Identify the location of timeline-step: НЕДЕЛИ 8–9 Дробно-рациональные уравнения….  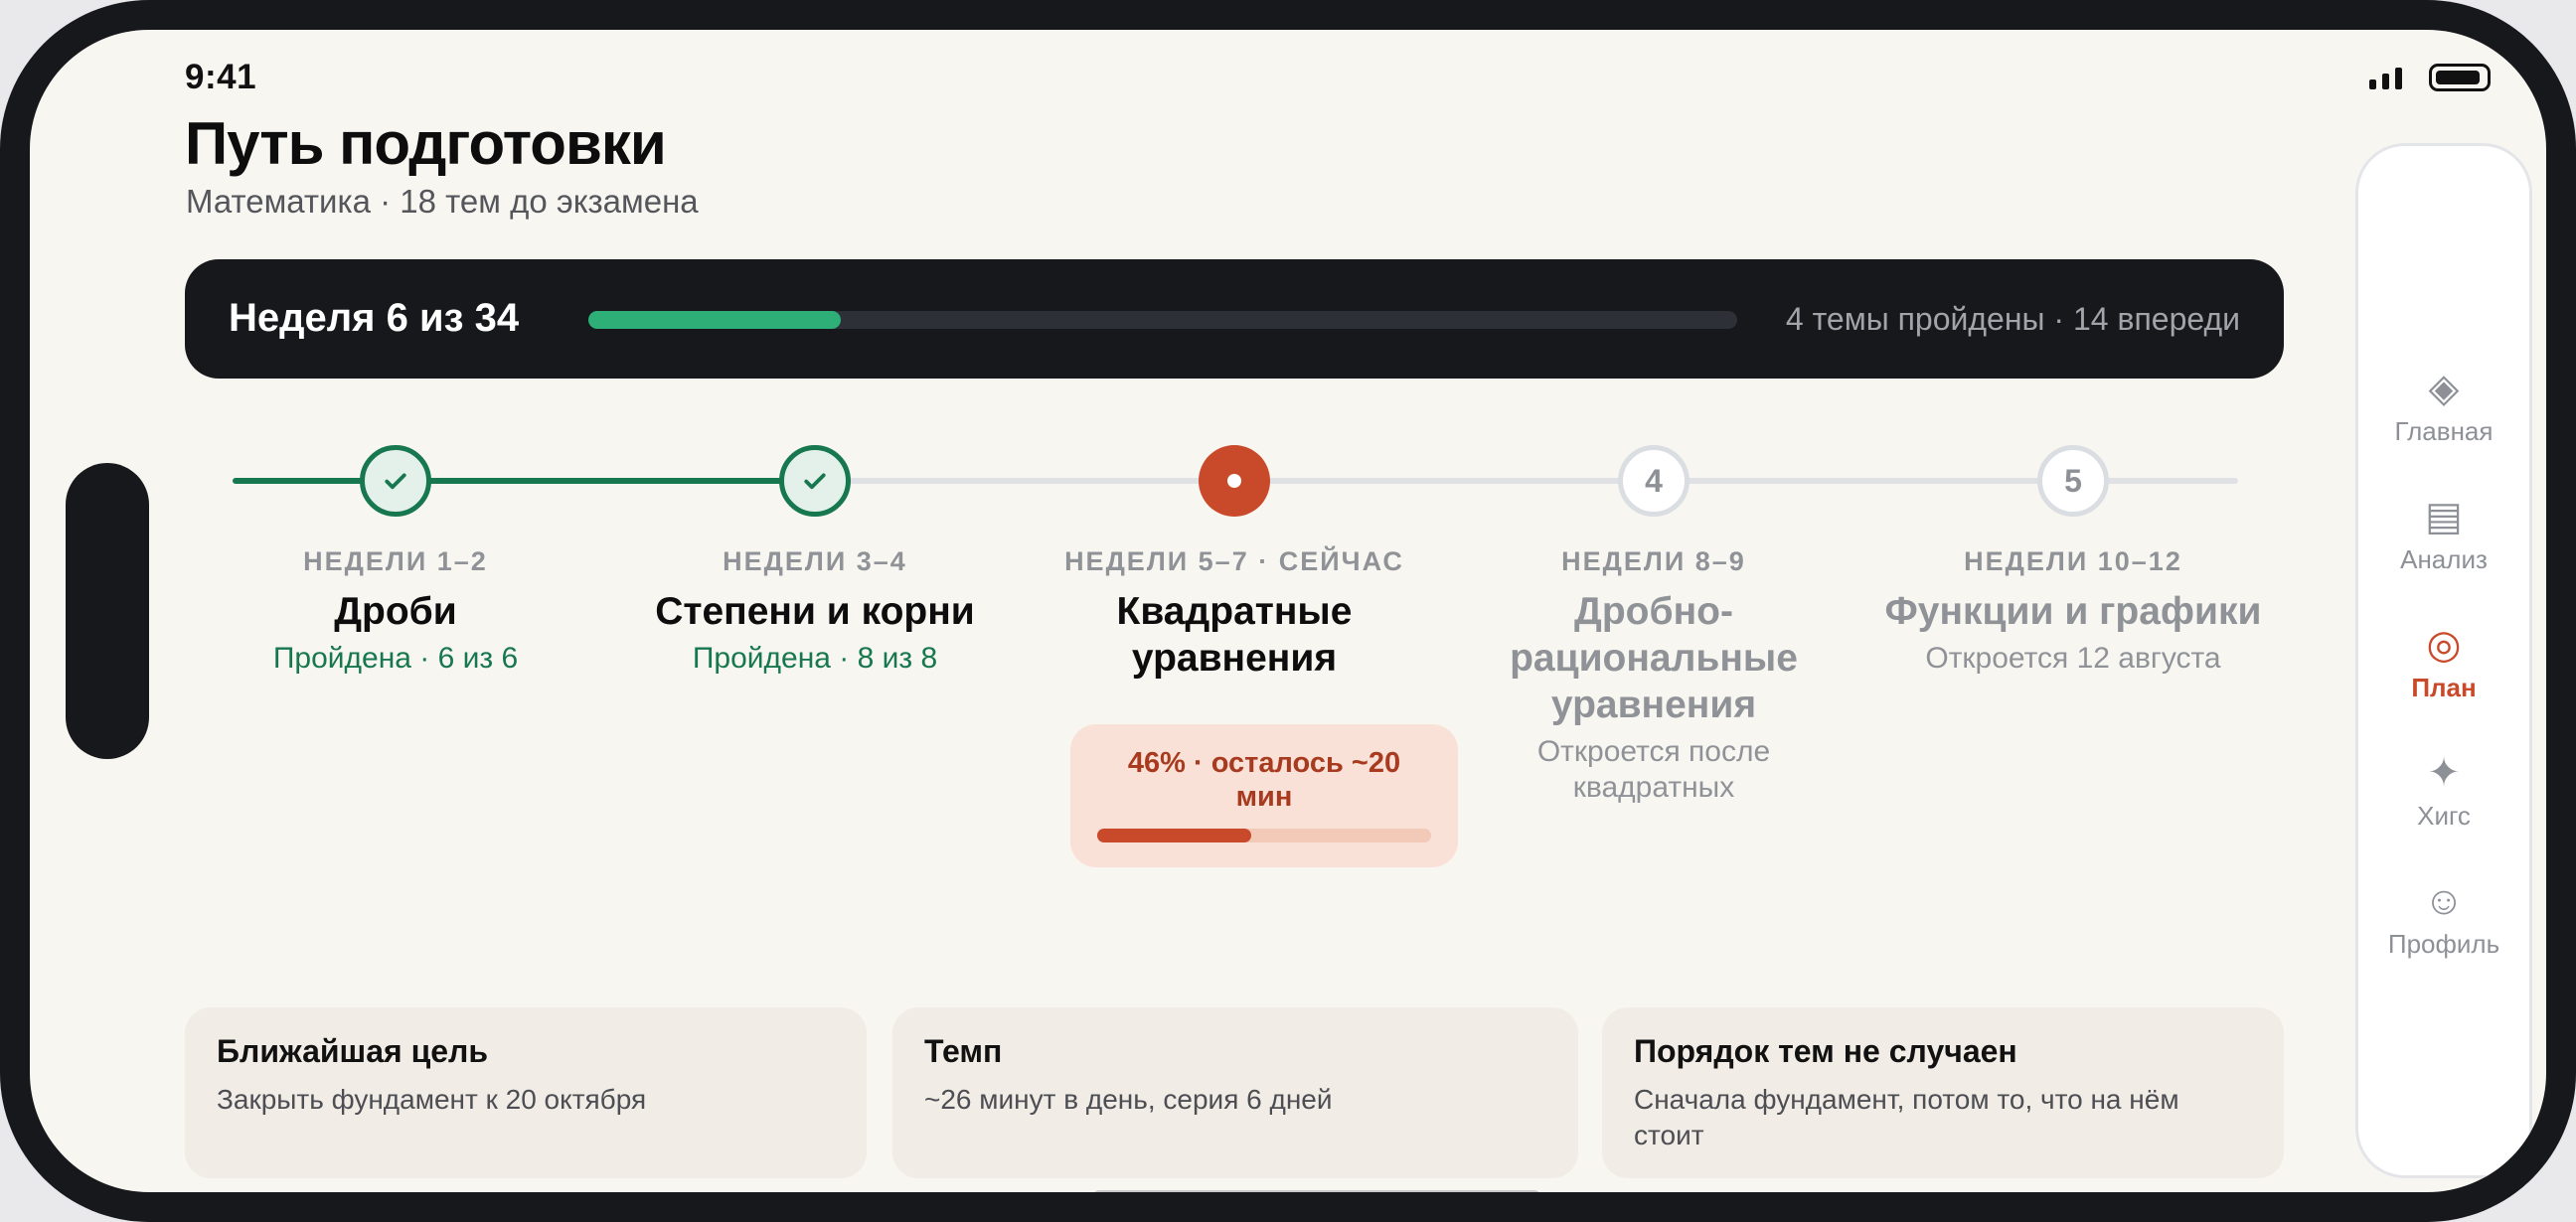
(1653, 674).